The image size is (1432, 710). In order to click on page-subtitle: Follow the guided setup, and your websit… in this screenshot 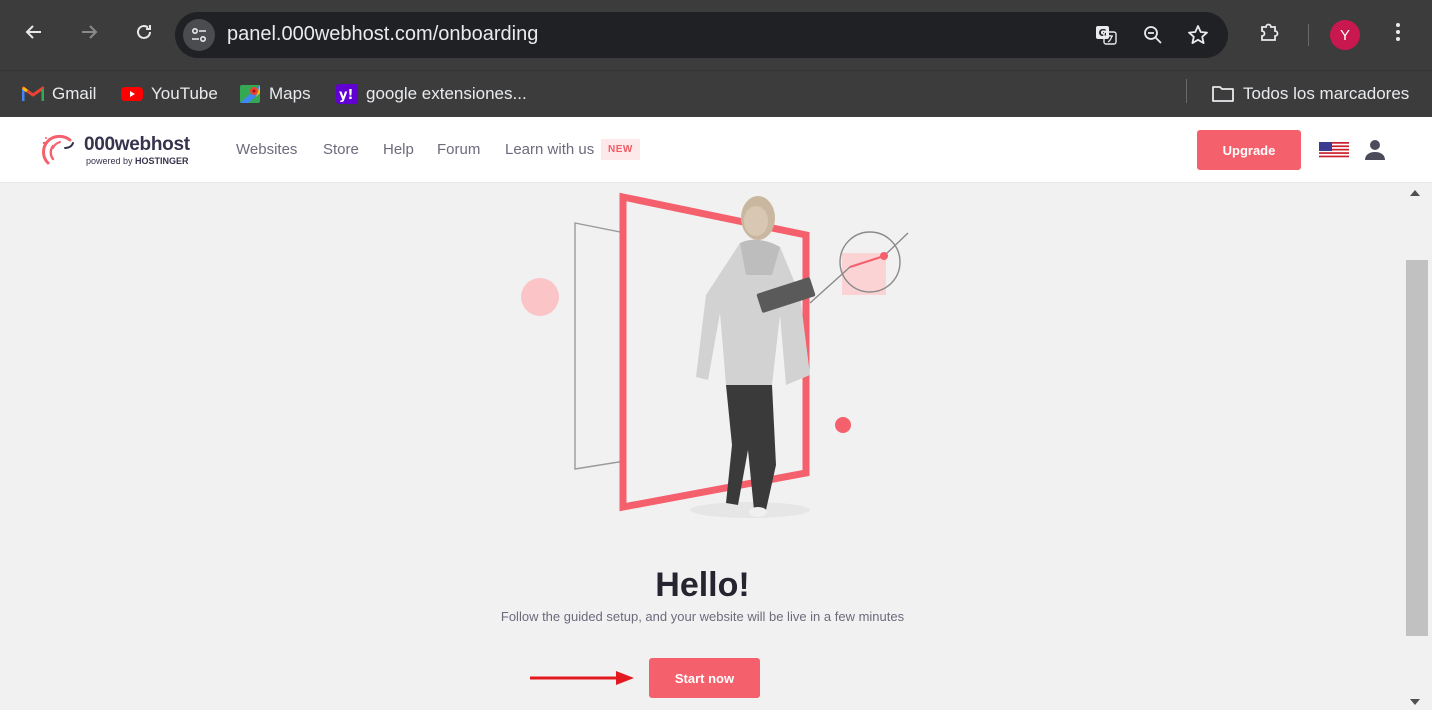, I will do `click(702, 616)`.